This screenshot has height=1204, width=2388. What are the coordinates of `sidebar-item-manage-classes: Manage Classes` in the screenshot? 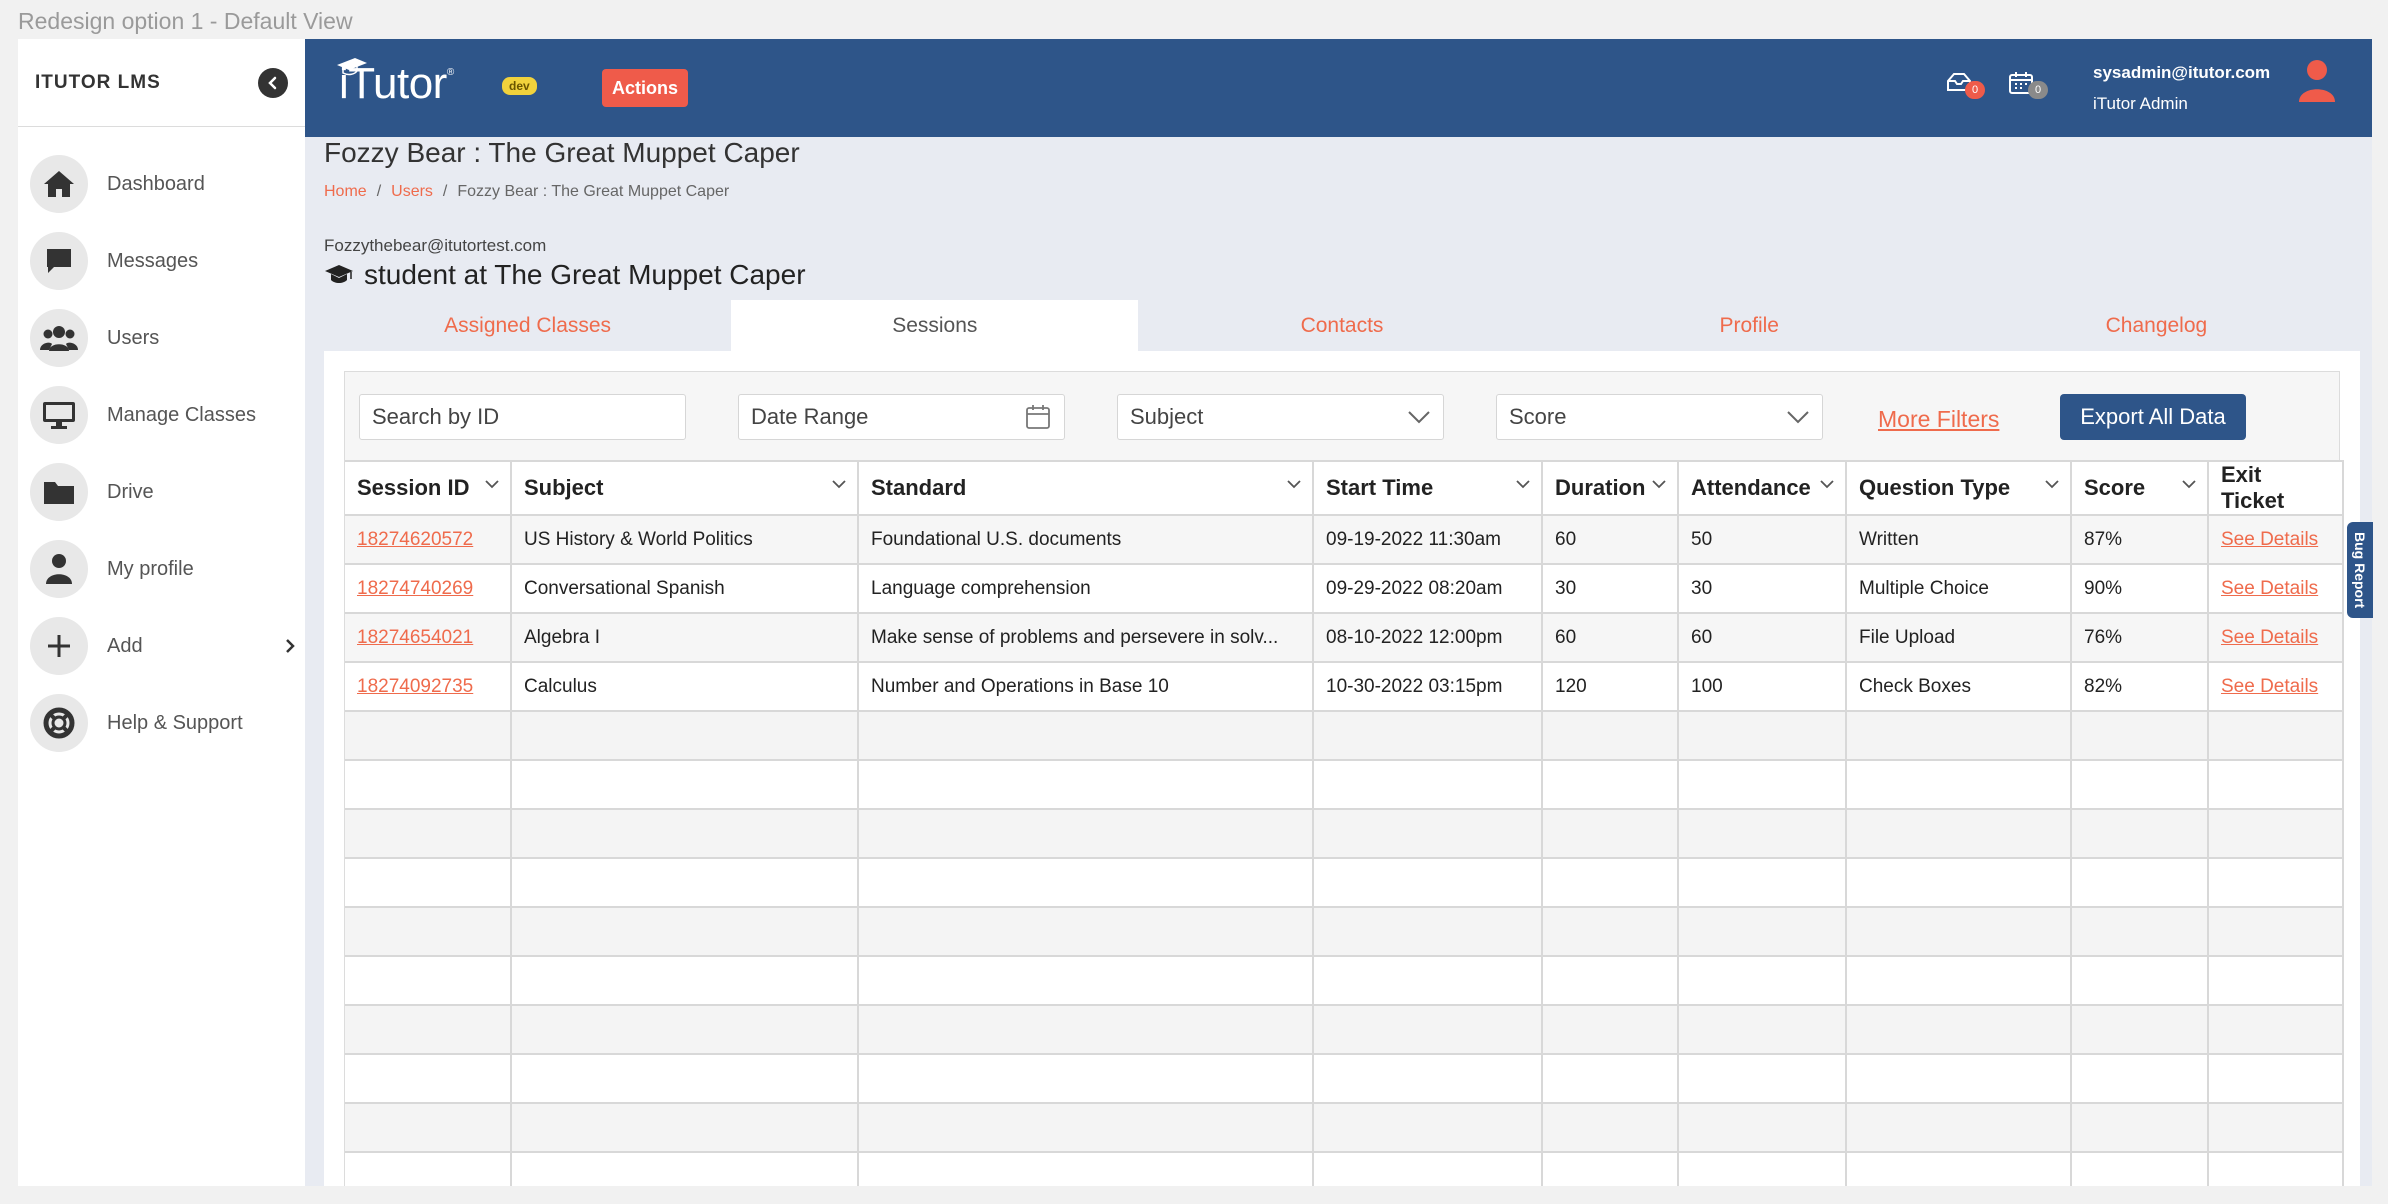 It's located at (165, 415).